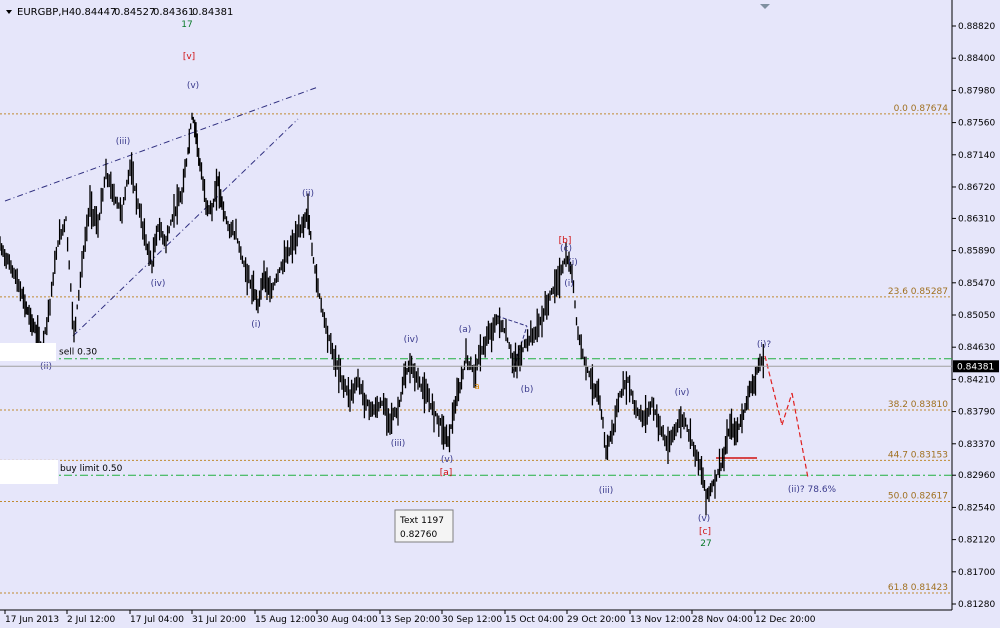 This screenshot has height=628, width=1000. Describe the element at coordinates (347, 620) in the screenshot. I see `x-tick-label: 30 Aug 04:00` at that location.